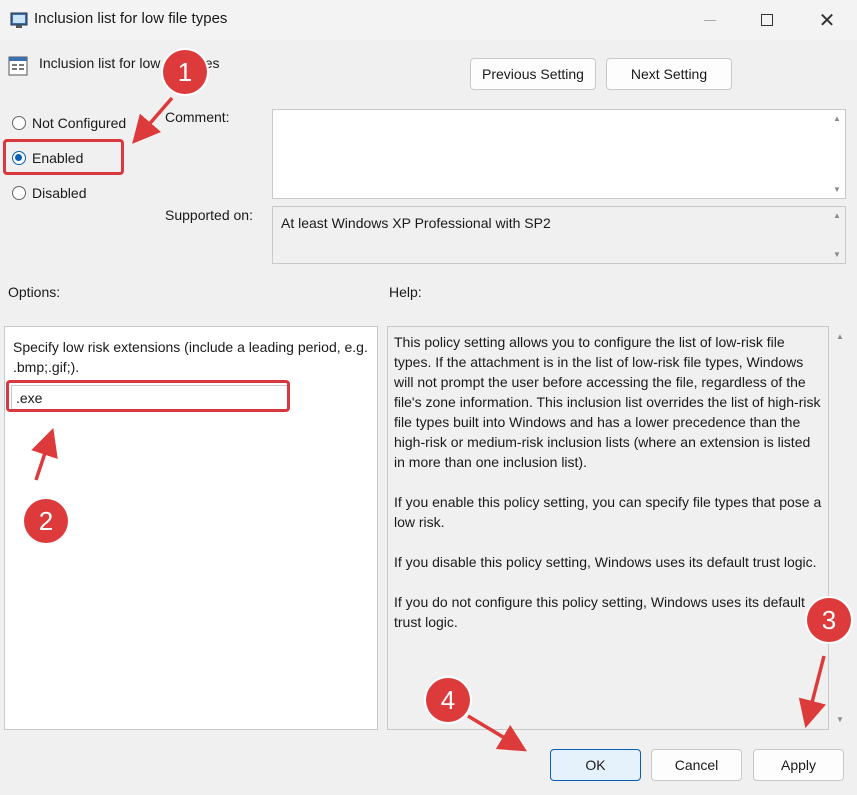 The image size is (857, 795). I want to click on maximize-button, so click(767, 20).